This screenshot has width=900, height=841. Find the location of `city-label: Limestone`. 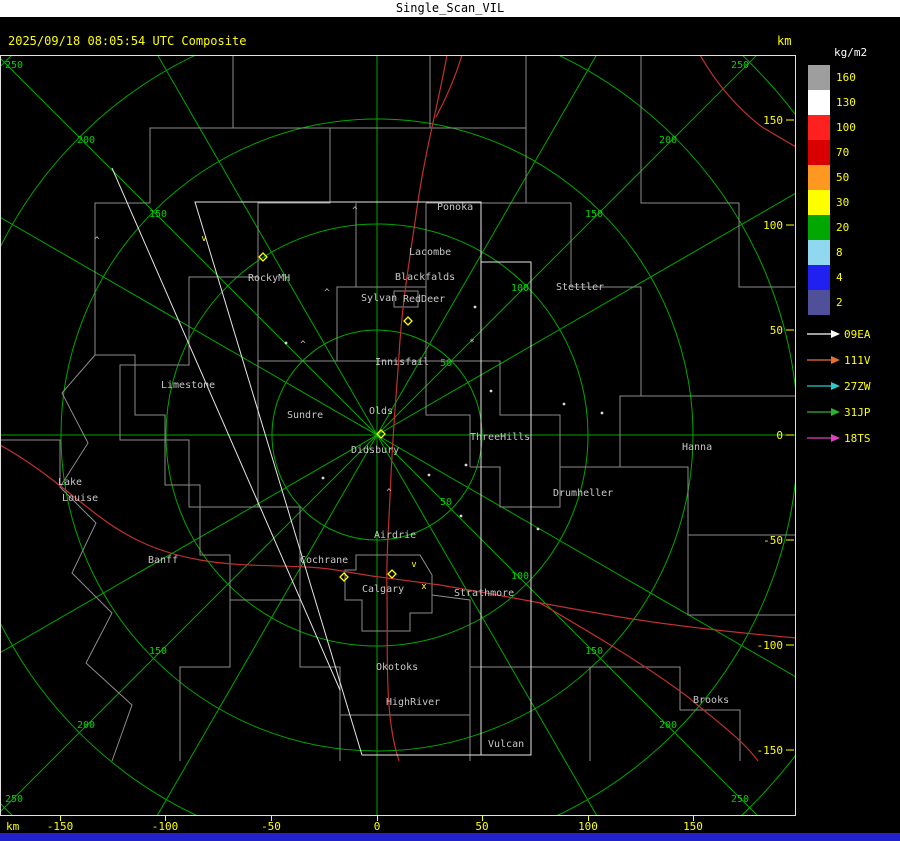

city-label: Limestone is located at coordinates (188, 385).